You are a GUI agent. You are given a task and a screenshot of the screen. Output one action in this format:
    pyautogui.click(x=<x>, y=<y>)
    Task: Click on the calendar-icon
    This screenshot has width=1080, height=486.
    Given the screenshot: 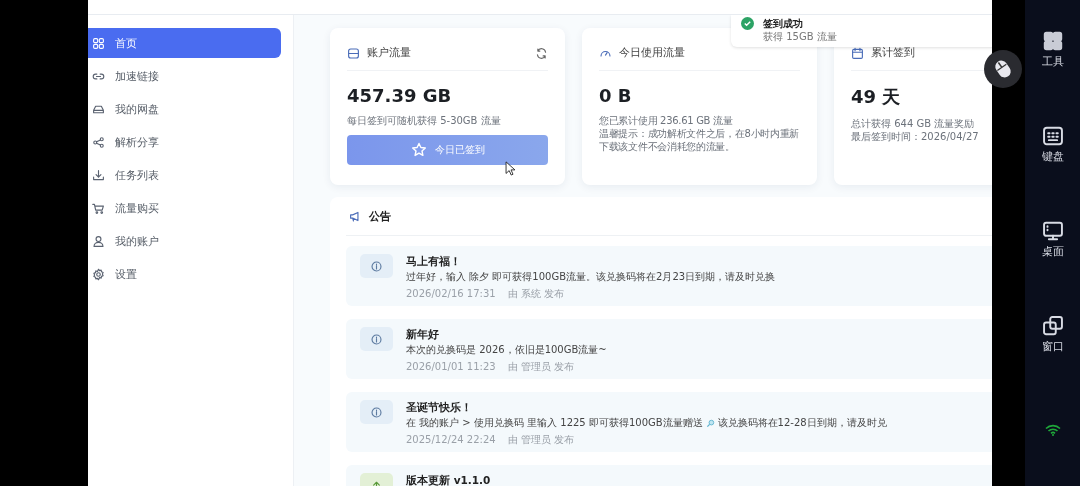 What is the action you would take?
    pyautogui.click(x=857, y=53)
    